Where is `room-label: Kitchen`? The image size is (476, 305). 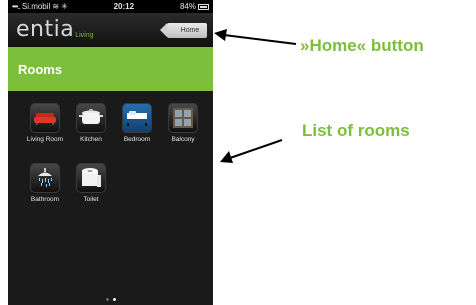 room-label: Kitchen is located at coordinates (91, 139).